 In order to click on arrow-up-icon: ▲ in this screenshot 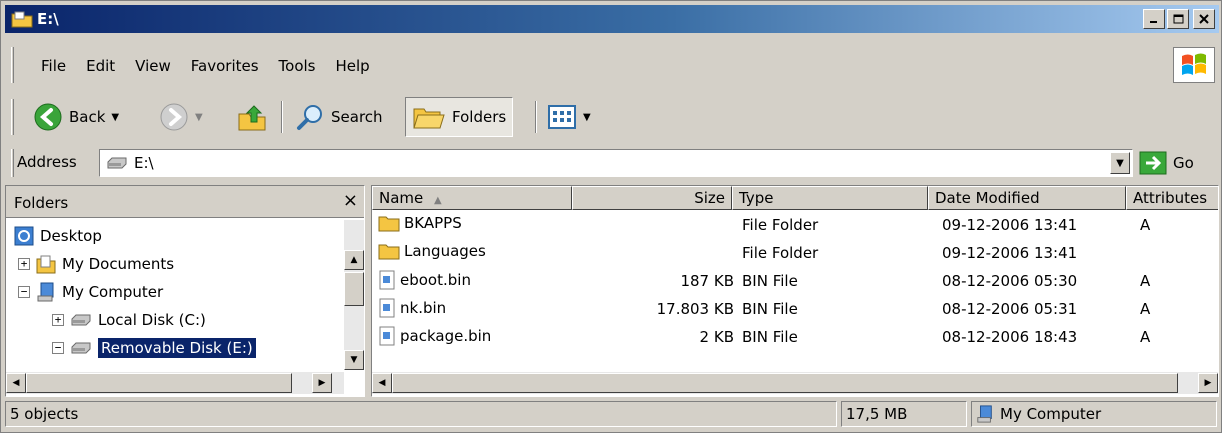, I will do `click(354, 260)`.